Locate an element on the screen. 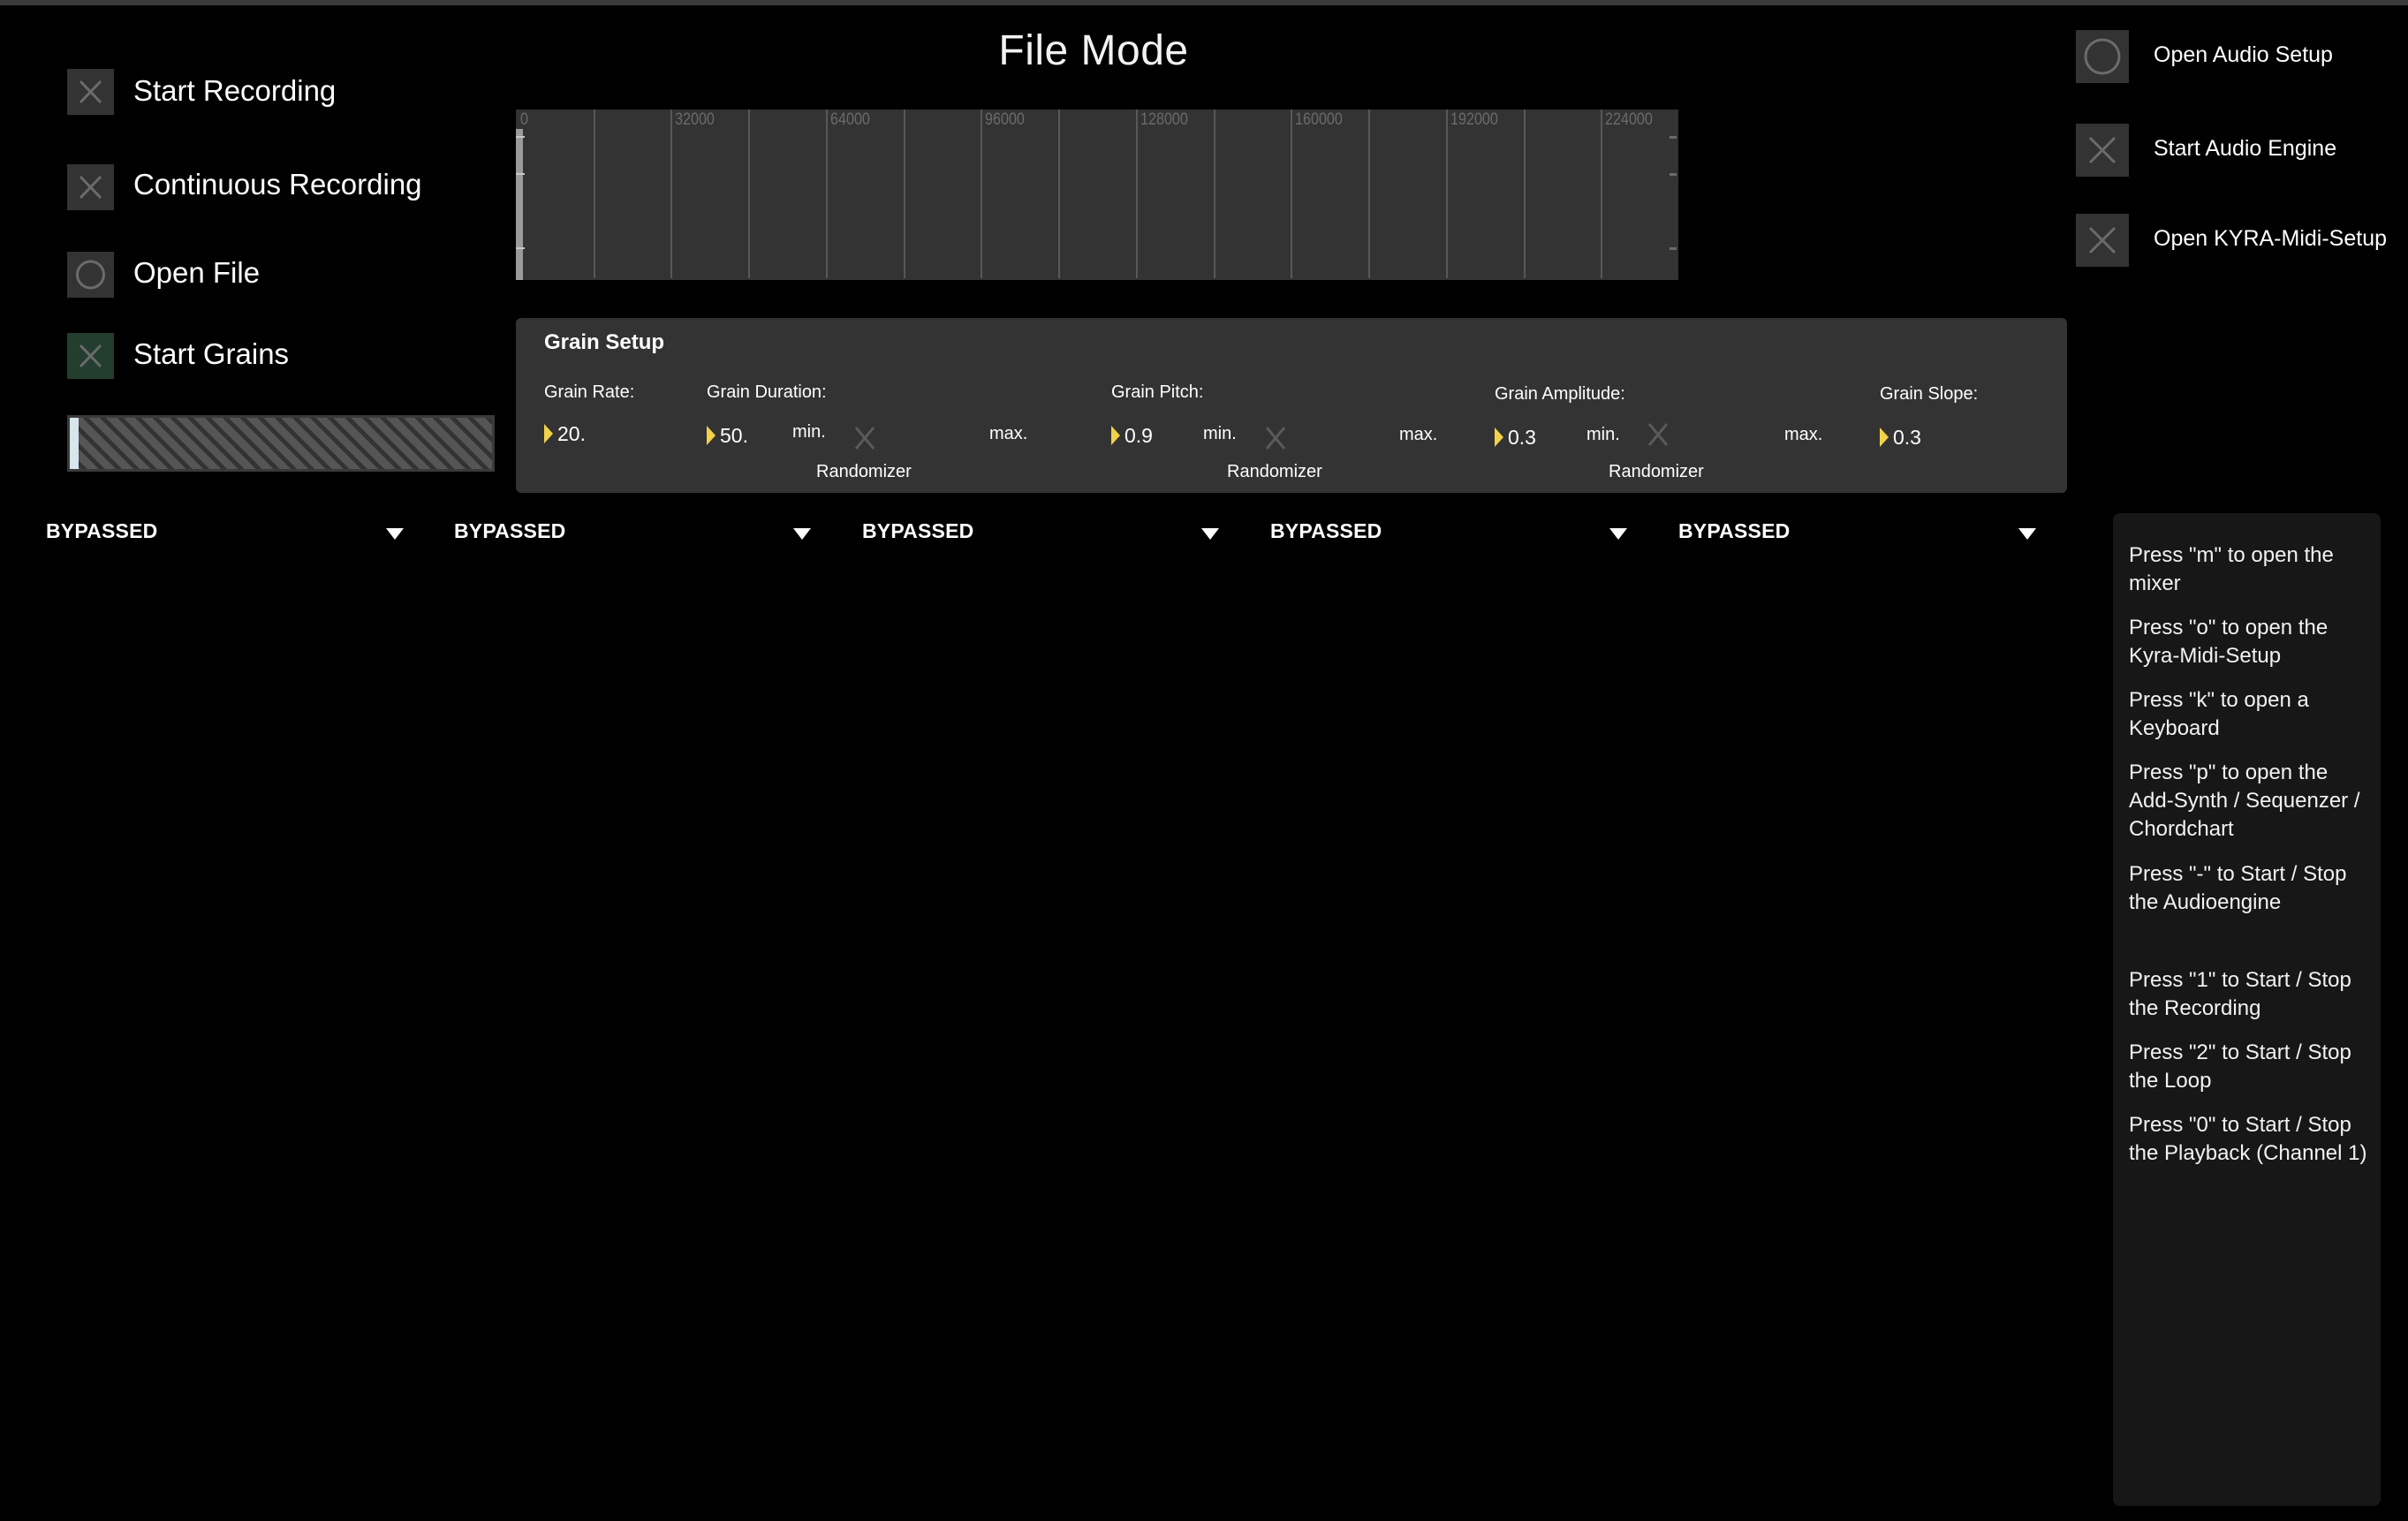 This screenshot has height=1521, width=2408. open-audio-setup-label: Open Audio Setup is located at coordinates (2243, 54).